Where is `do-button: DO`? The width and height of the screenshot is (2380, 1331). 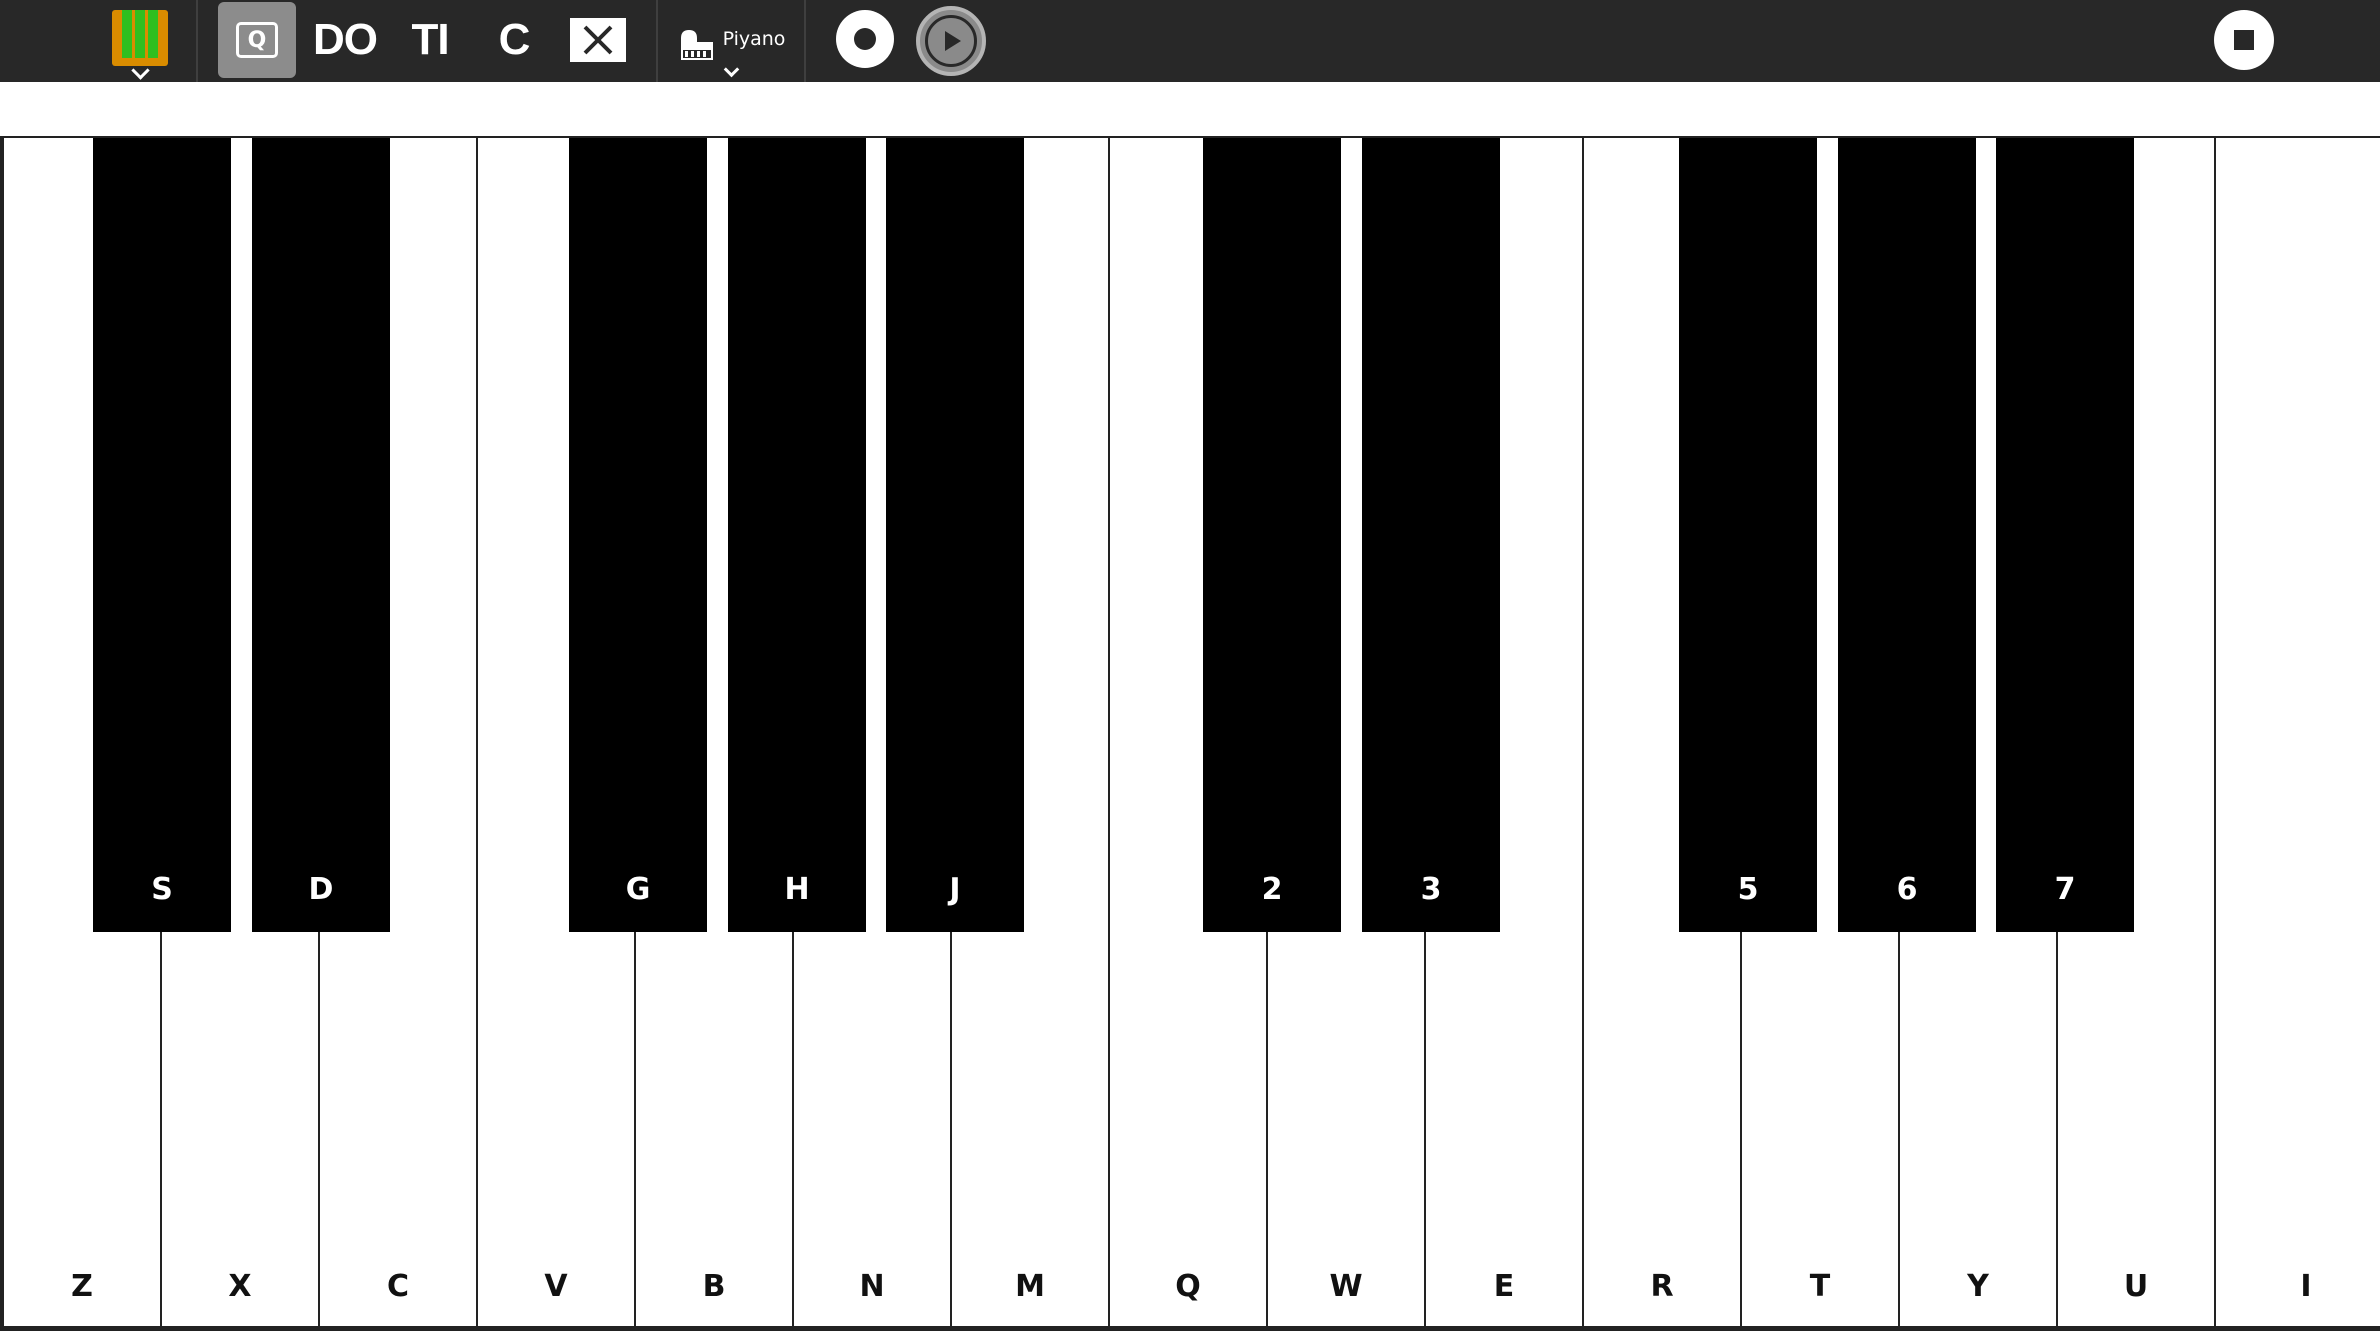
do-button: DO is located at coordinates (345, 40).